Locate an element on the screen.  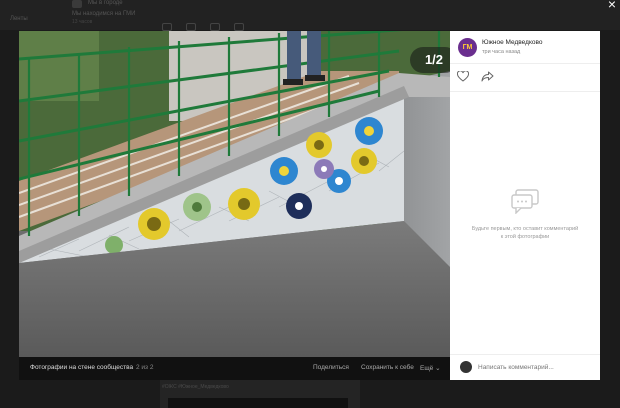
comment-input is located at coordinates (535, 367).